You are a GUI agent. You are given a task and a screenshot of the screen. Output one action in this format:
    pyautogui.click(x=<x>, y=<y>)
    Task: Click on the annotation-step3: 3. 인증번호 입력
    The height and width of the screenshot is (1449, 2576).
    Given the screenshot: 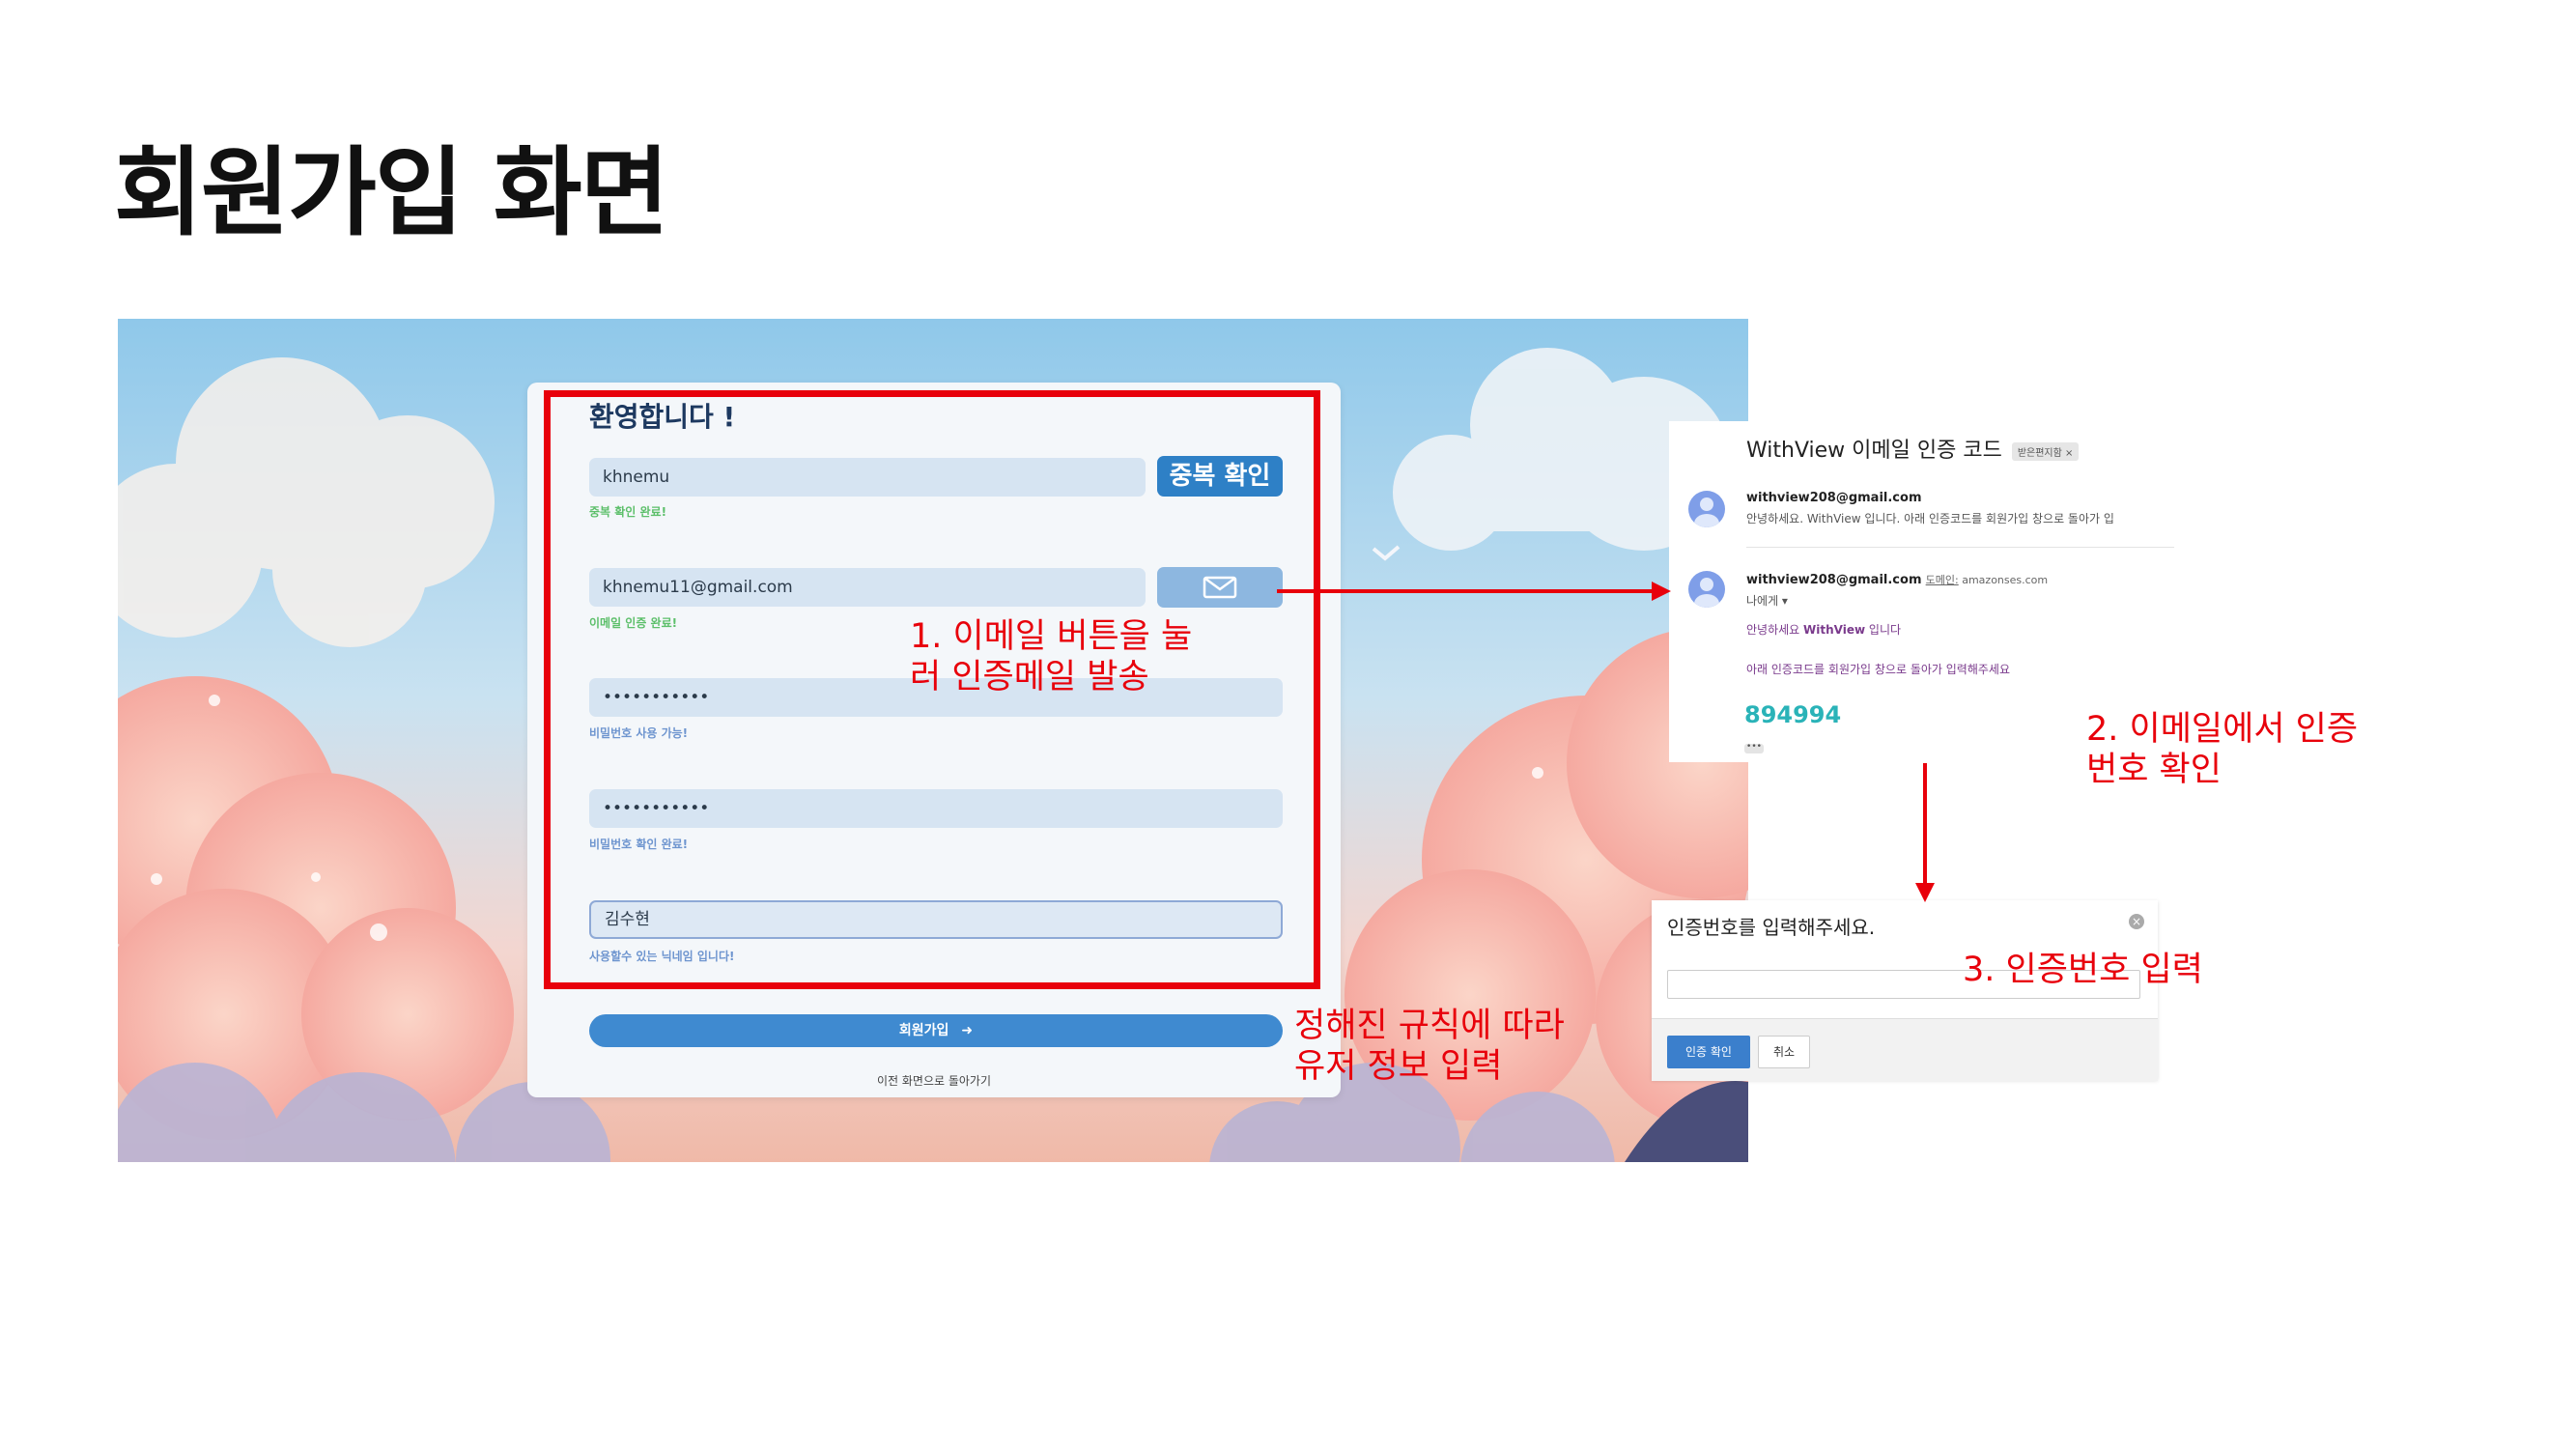 What is the action you would take?
    pyautogui.click(x=2083, y=970)
    